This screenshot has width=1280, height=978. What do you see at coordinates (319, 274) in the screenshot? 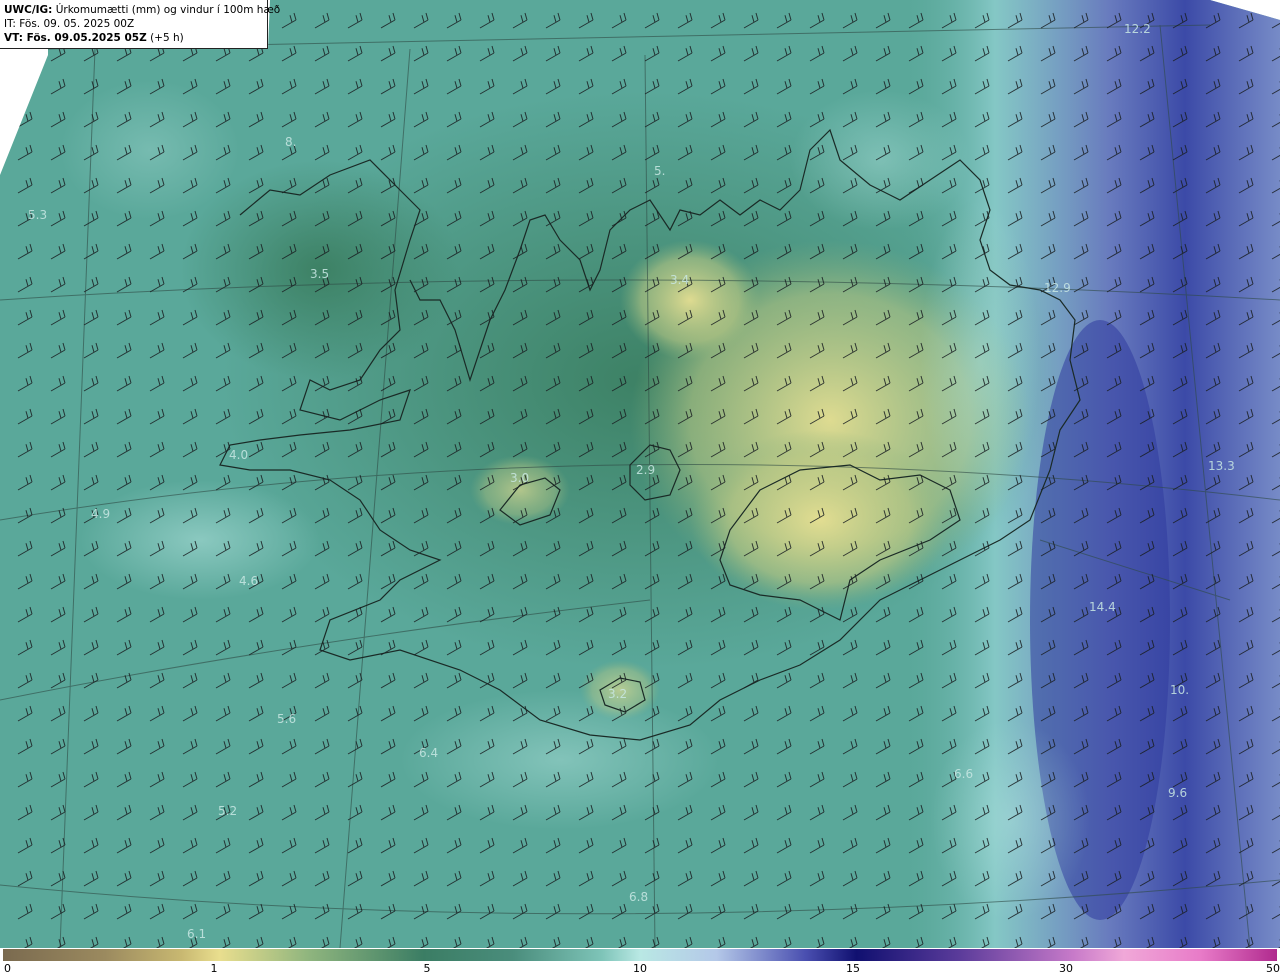
I see `value-label: 3.5` at bounding box center [319, 274].